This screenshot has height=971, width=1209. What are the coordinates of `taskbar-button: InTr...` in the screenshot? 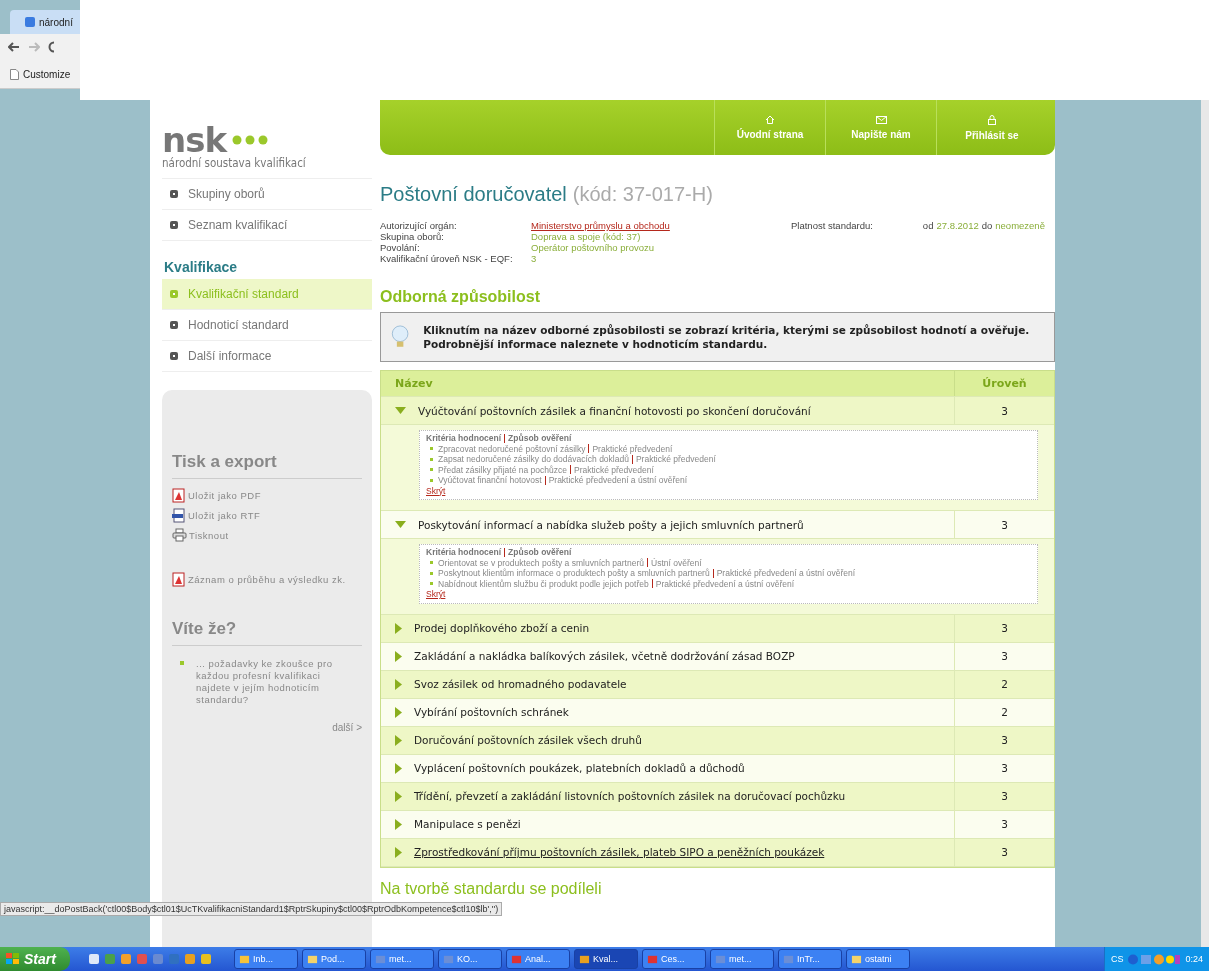 It's located at (810, 959).